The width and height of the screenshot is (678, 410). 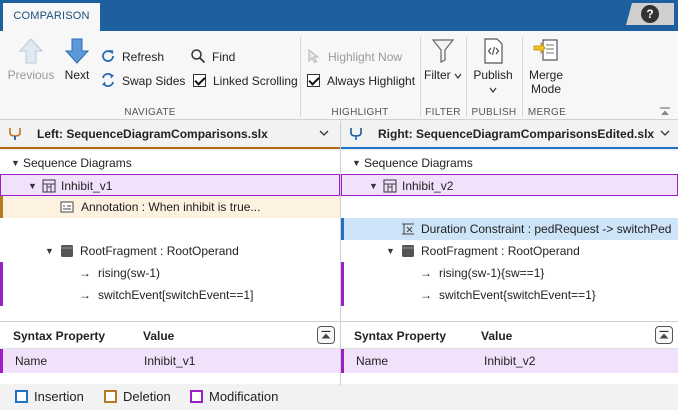 What do you see at coordinates (159, 251) in the screenshot?
I see `tree-label: RootFragment : RootOperand` at bounding box center [159, 251].